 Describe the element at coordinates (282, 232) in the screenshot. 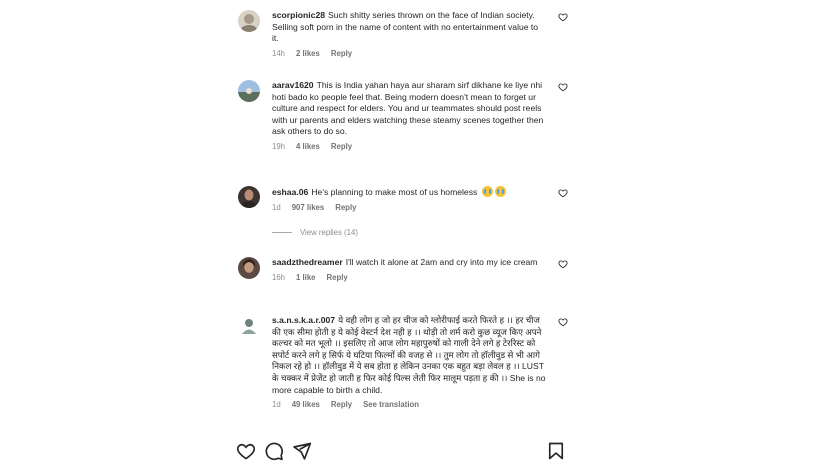

I see `divider` at that location.